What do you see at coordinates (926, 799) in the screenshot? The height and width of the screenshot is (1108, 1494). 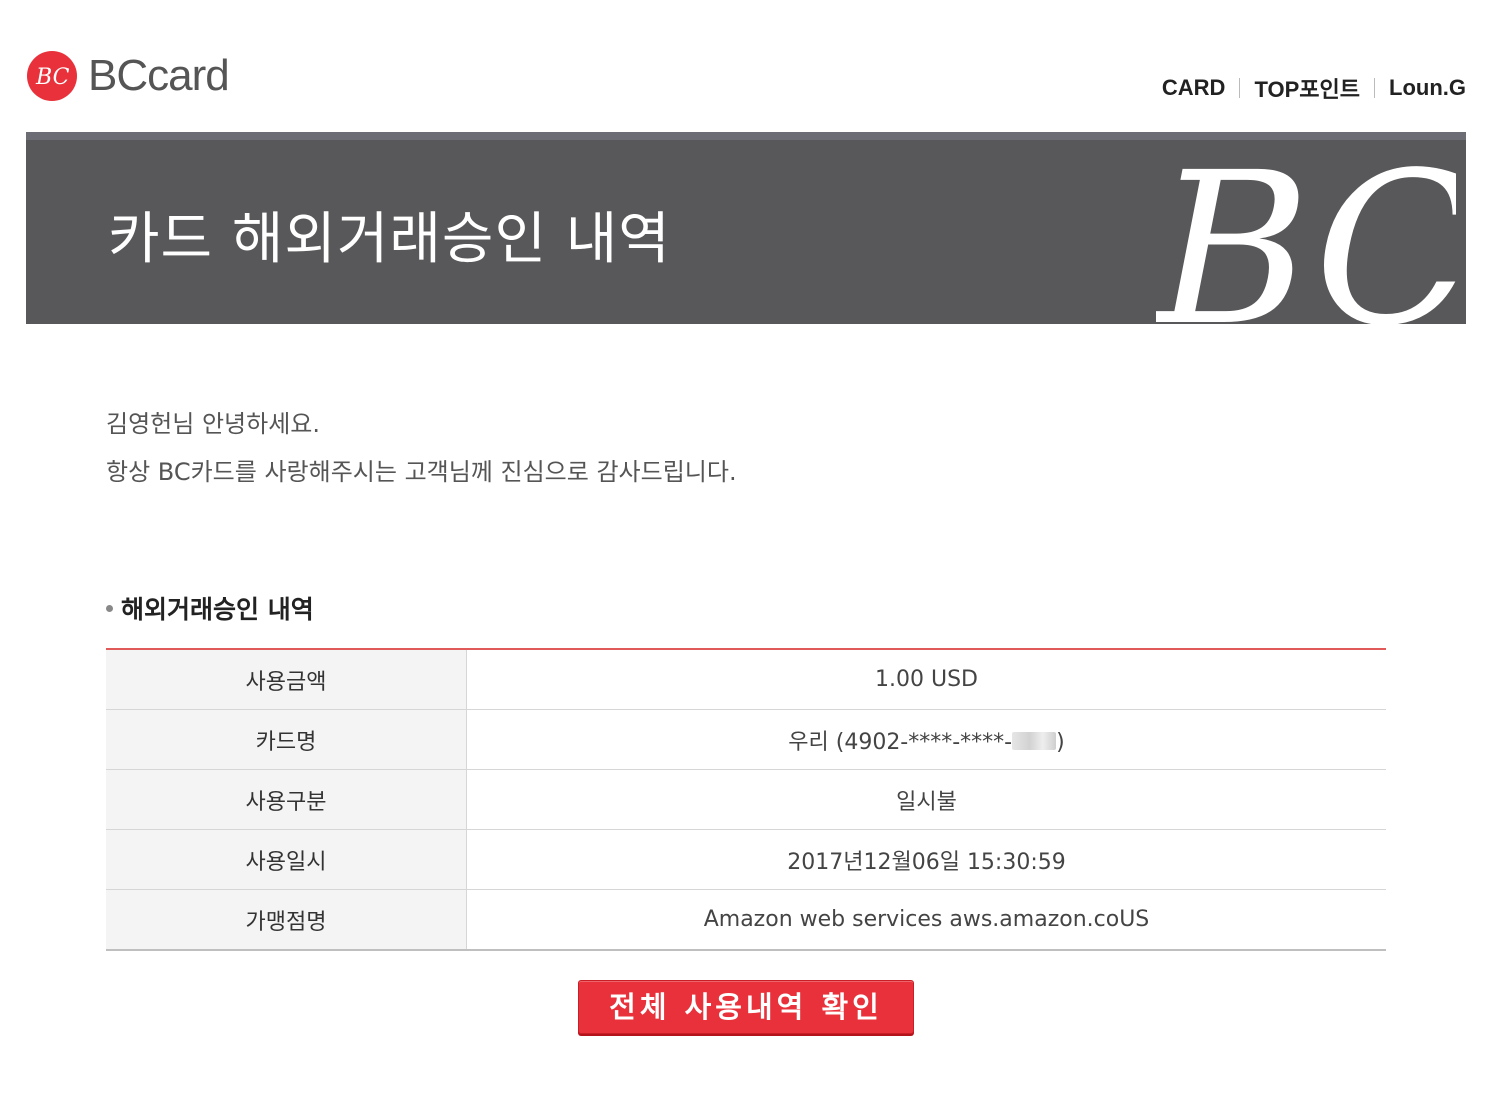 I see `usage-type-value: 일시불` at bounding box center [926, 799].